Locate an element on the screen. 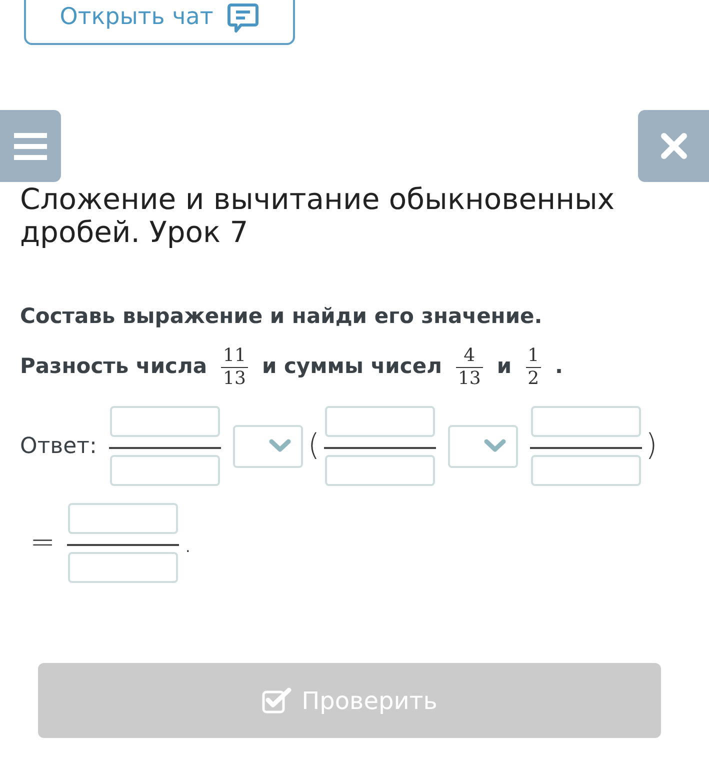  math-symbol: = is located at coordinates (43, 543).